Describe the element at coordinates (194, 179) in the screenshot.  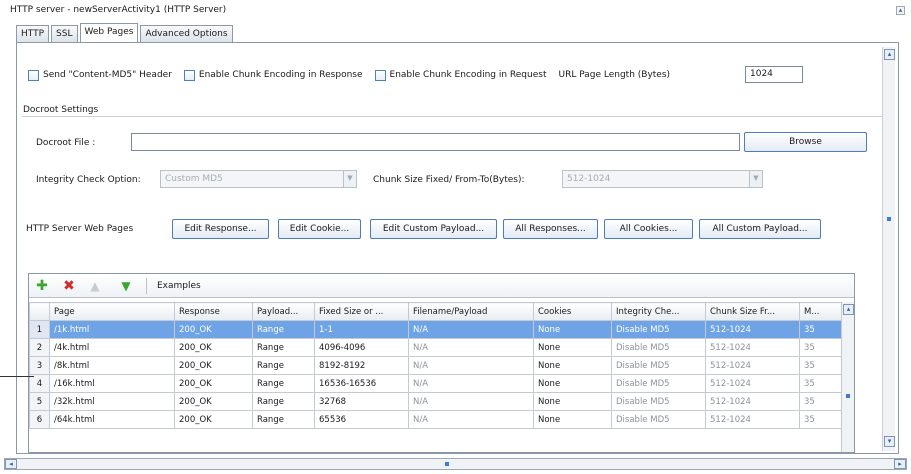
I see `integrity-check-value: Custom MD5` at that location.